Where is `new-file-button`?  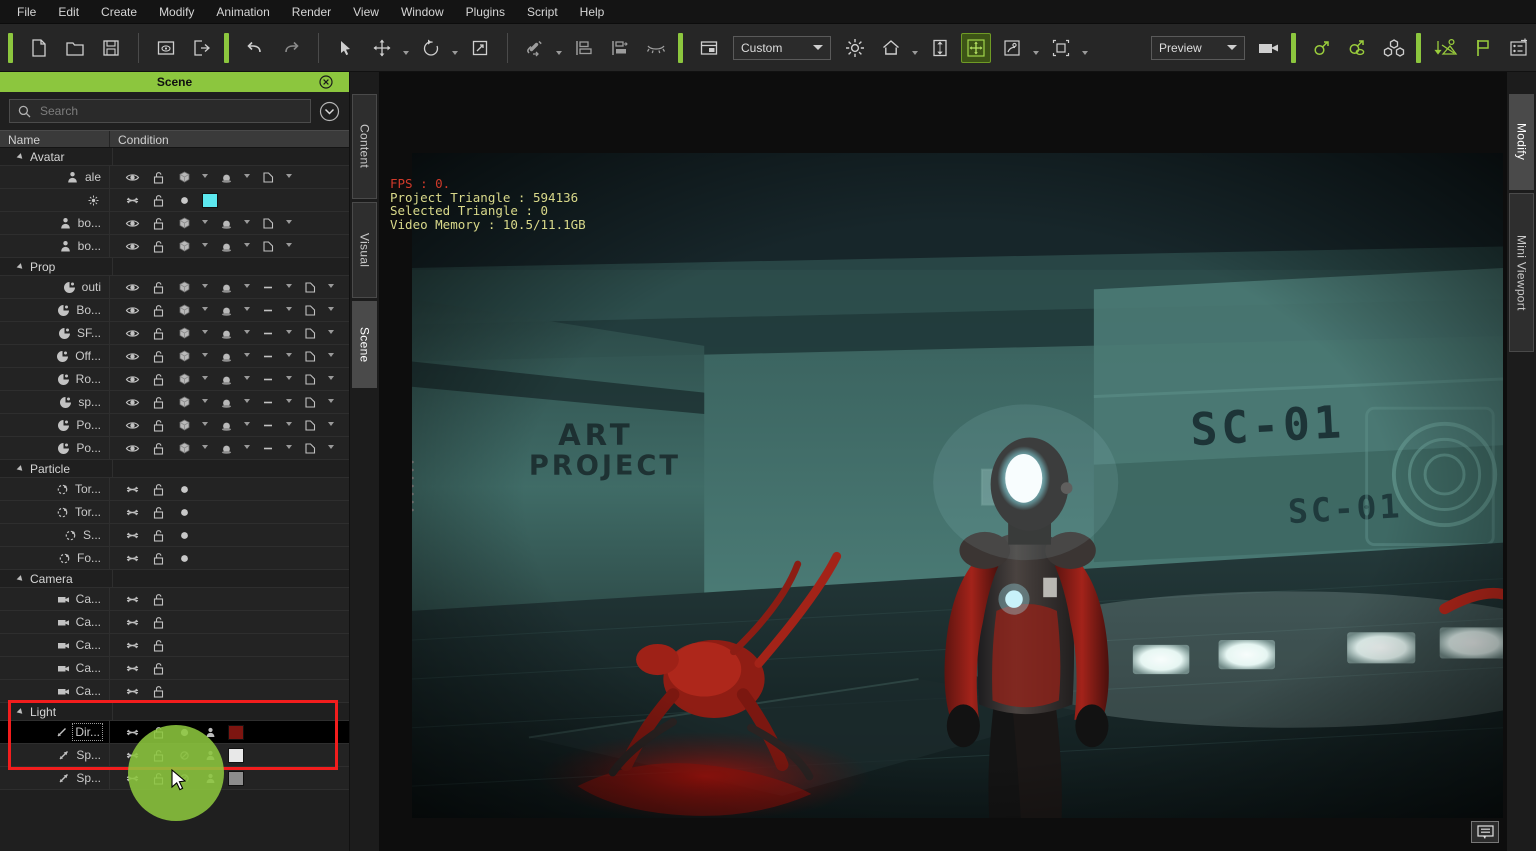
new-file-button is located at coordinates (39, 48).